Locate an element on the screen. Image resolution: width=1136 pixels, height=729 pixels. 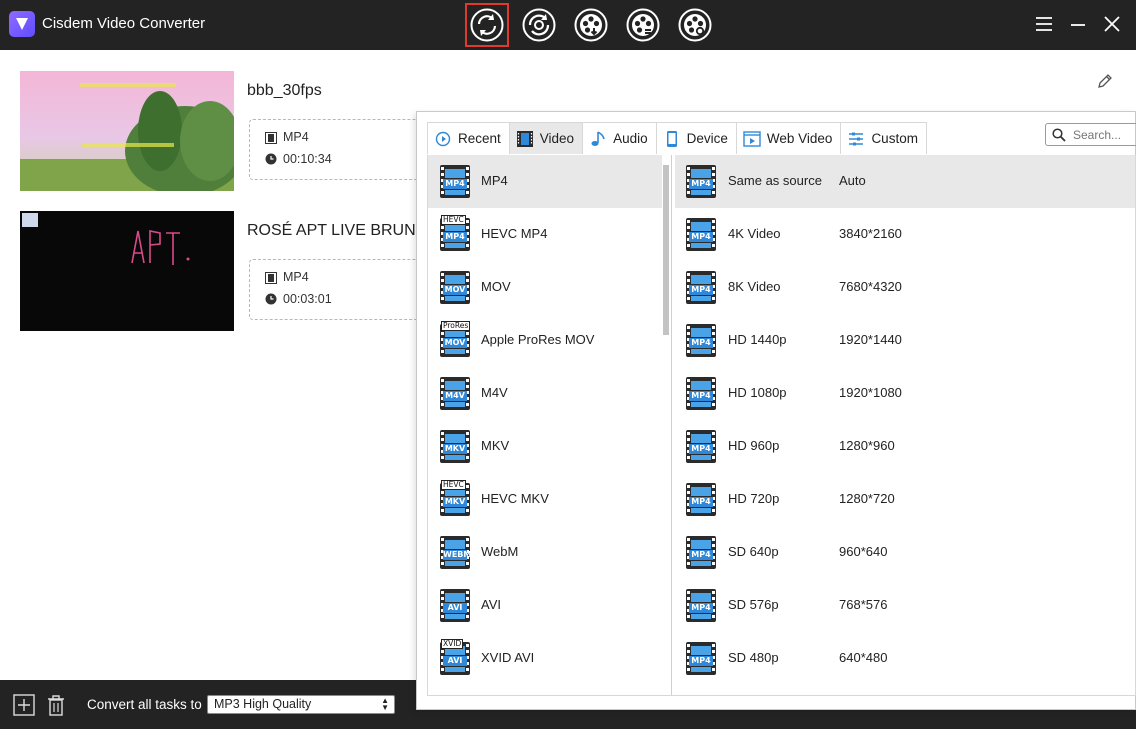
format-label: Apple ProRes MOV is located at coordinates (538, 339).